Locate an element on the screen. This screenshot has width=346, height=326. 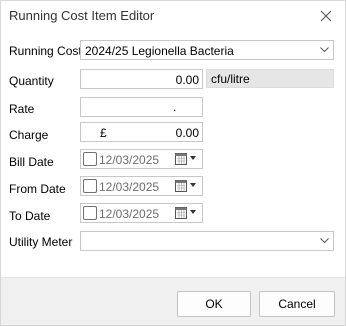
quantity-value: 0.00 is located at coordinates (187, 80).